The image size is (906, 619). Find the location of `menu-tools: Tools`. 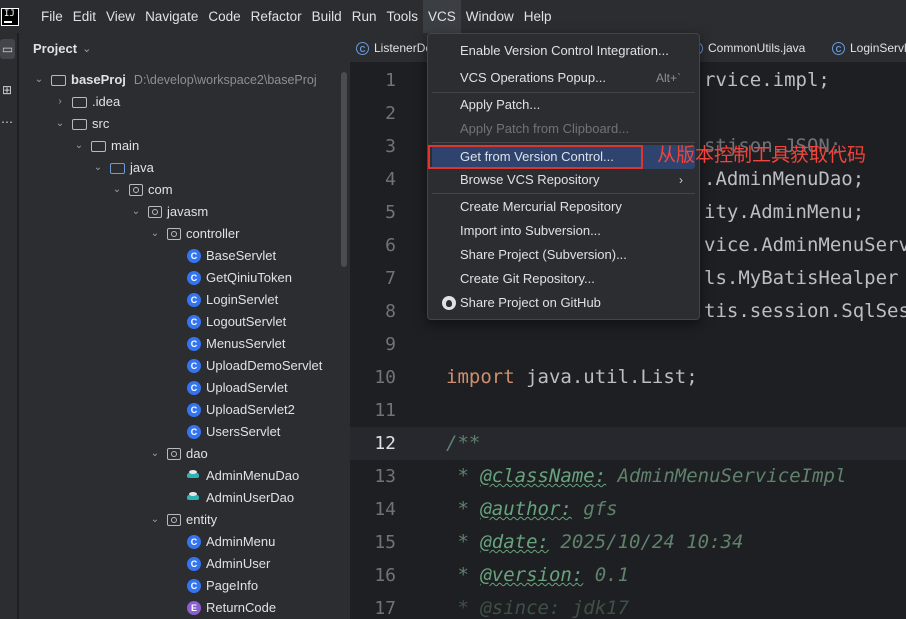

menu-tools: Tools is located at coordinates (402, 16).